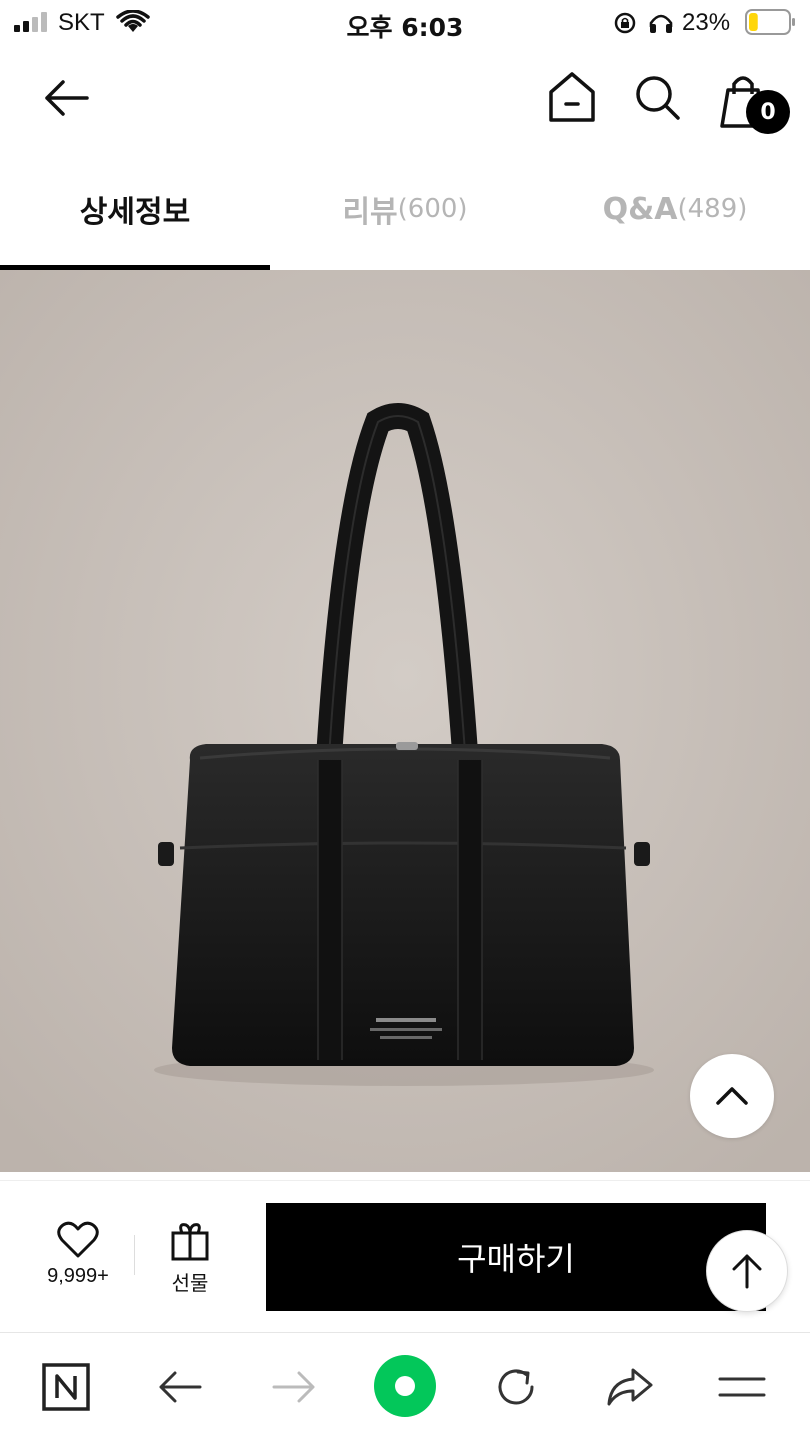  Describe the element at coordinates (706, 22) in the screenshot. I see `battery-percent: 23%` at that location.